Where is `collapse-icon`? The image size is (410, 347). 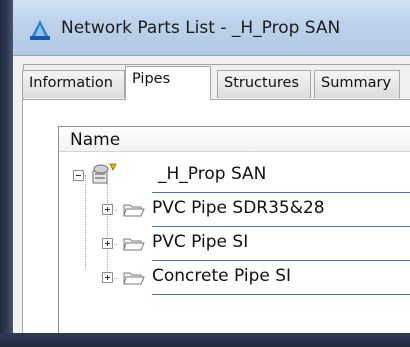
collapse-icon is located at coordinates (78, 175).